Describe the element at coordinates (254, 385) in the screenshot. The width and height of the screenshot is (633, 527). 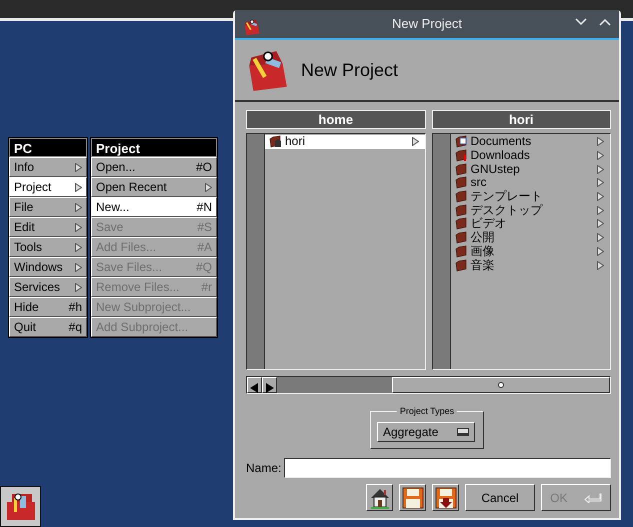
I see `scroll-left-button` at that location.